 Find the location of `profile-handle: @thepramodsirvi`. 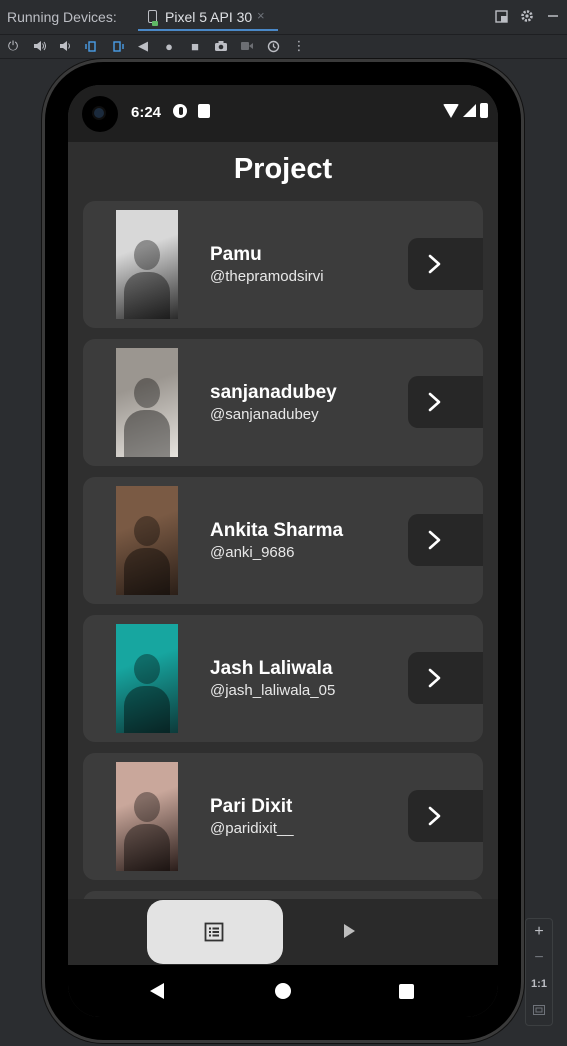

profile-handle: @thepramodsirvi is located at coordinates (267, 276).